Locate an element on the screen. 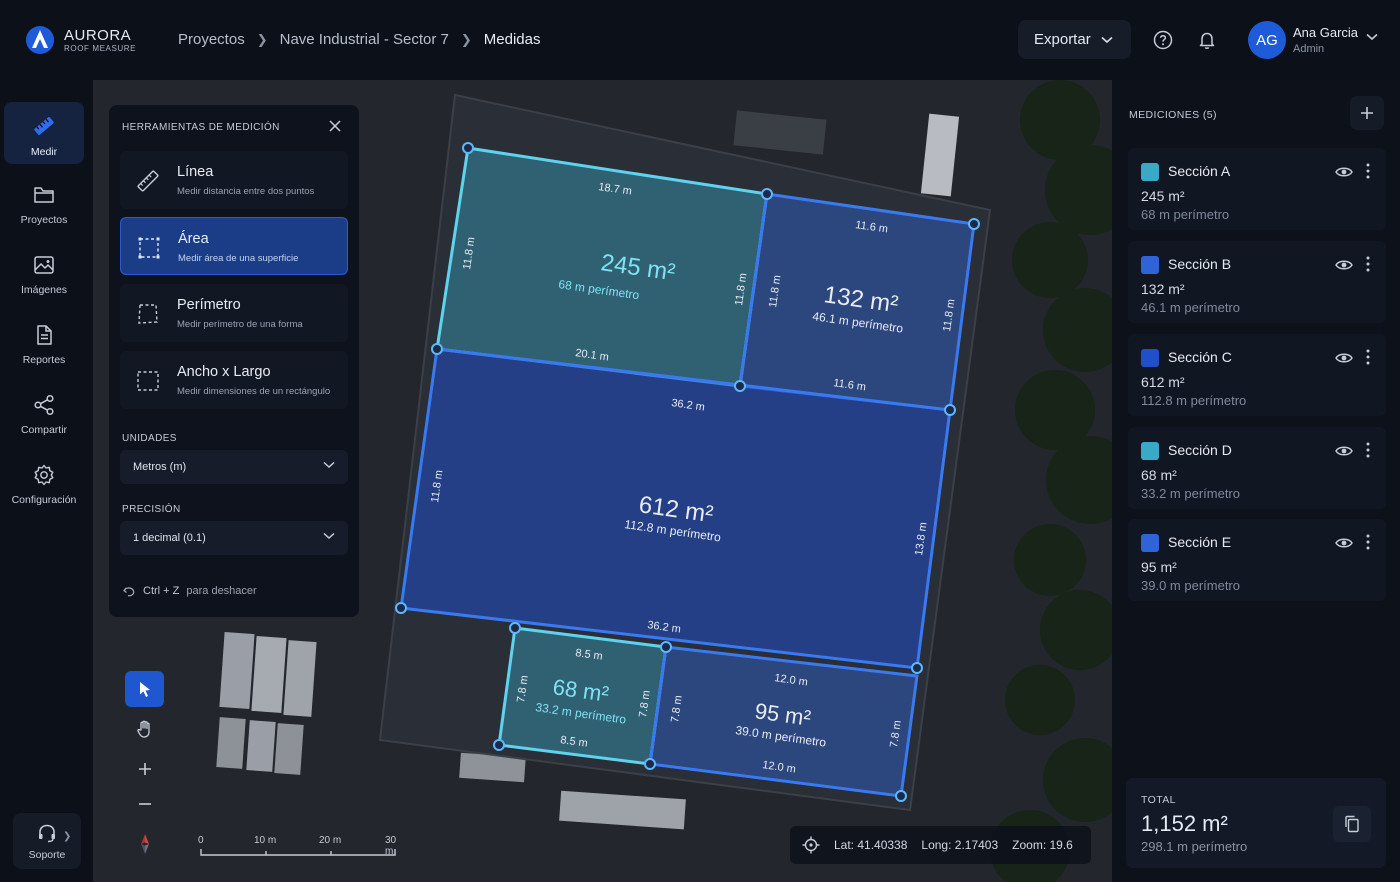 Image resolution: width=1400 pixels, height=882 pixels. coordinates-bar: Lat: 41.40338 Long: 2.17403 Zoom: 19.6 is located at coordinates (940, 845).